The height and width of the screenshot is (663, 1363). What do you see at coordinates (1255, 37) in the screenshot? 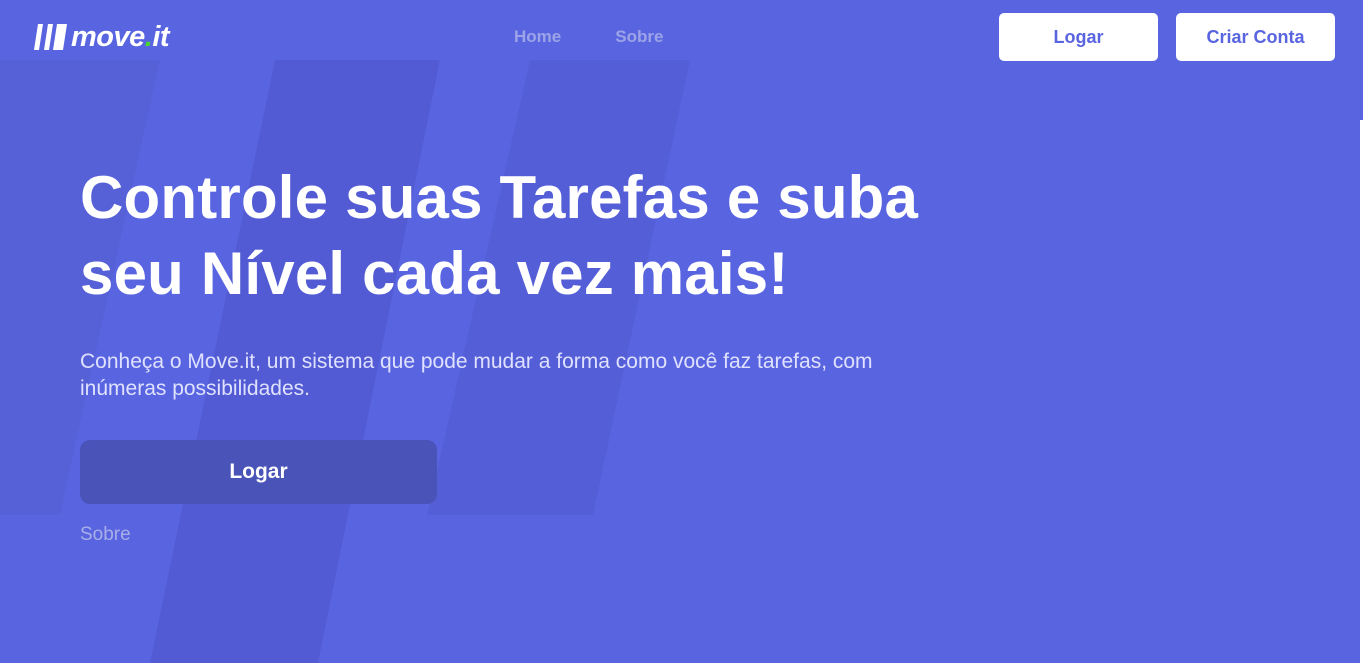
I see `create-account-button: Criar Conta` at bounding box center [1255, 37].